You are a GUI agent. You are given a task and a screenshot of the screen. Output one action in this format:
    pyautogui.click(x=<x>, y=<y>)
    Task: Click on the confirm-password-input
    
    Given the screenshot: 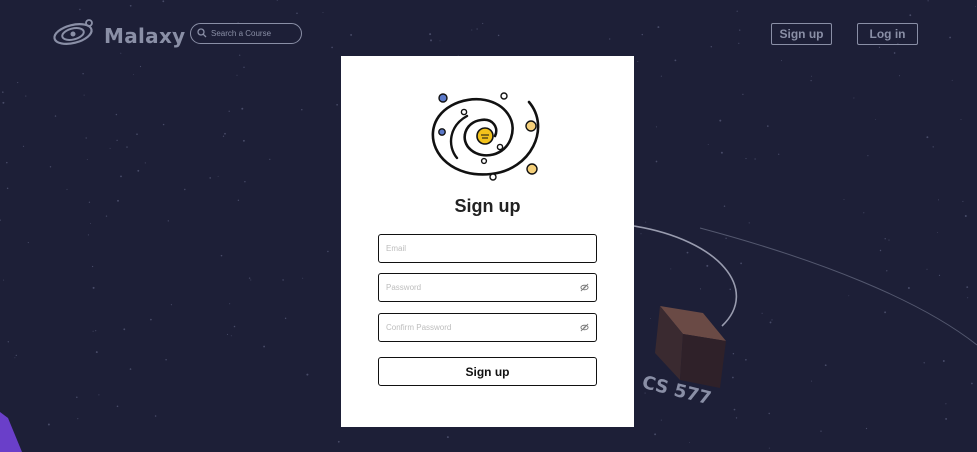 What is the action you would take?
    pyautogui.click(x=482, y=327)
    